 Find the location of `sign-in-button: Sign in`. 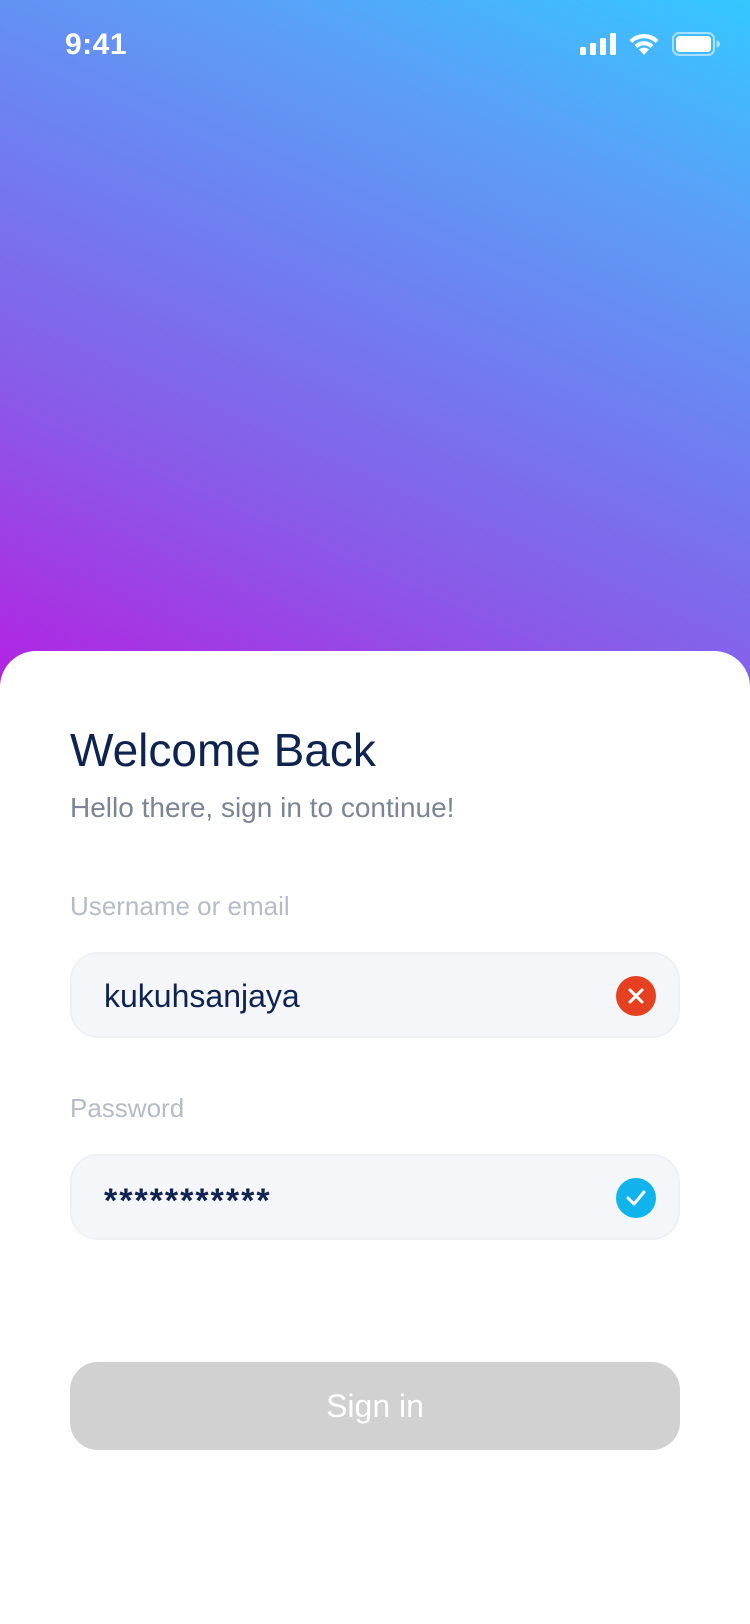

sign-in-button: Sign in is located at coordinates (375, 1406).